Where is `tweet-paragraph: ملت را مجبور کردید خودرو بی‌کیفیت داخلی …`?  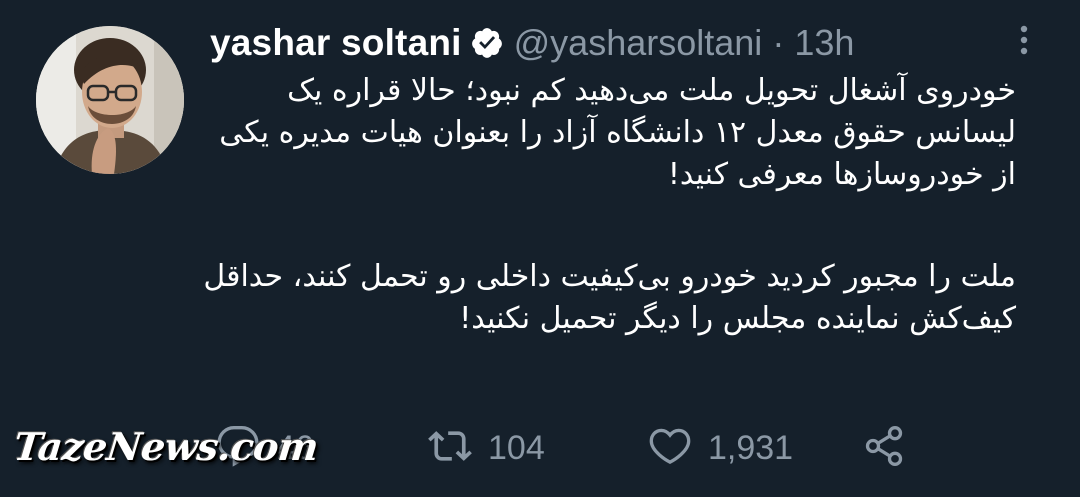
tweet-paragraph: ملت را مجبور کردید خودرو بی‌کیفیت داخلی … is located at coordinates (609, 297).